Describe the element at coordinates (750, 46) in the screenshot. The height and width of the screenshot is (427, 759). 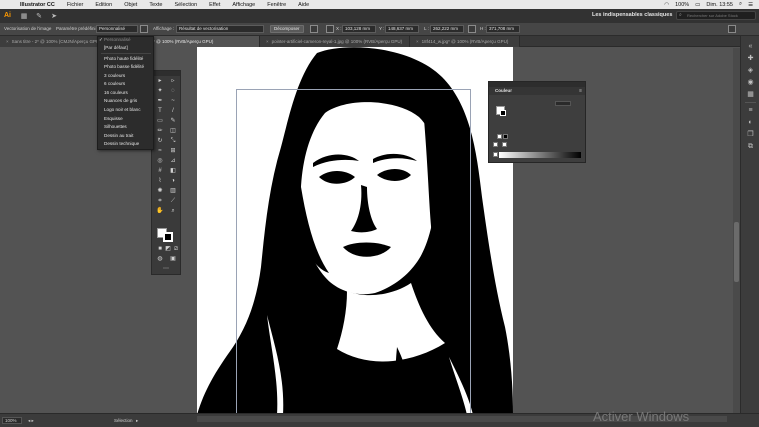
I see `collapse-dock-icon: «` at that location.